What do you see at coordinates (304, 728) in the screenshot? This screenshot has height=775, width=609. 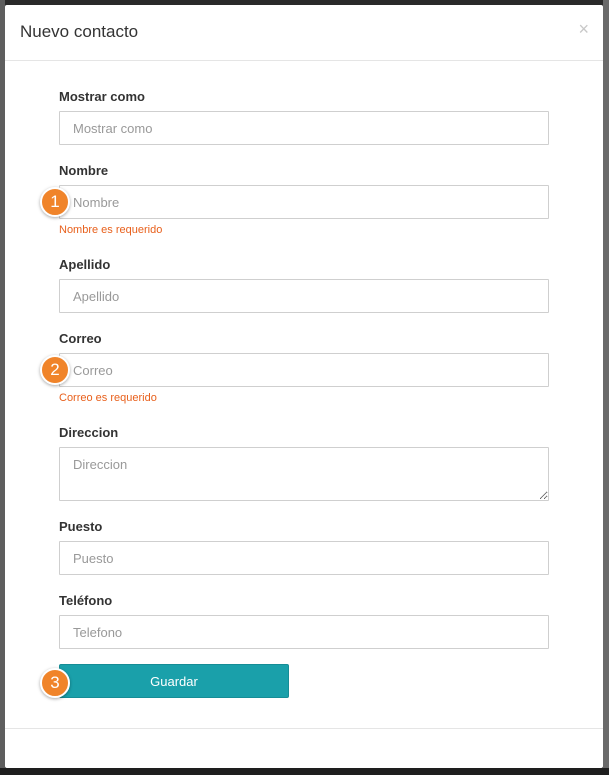 I see `modal-footer-divider` at bounding box center [304, 728].